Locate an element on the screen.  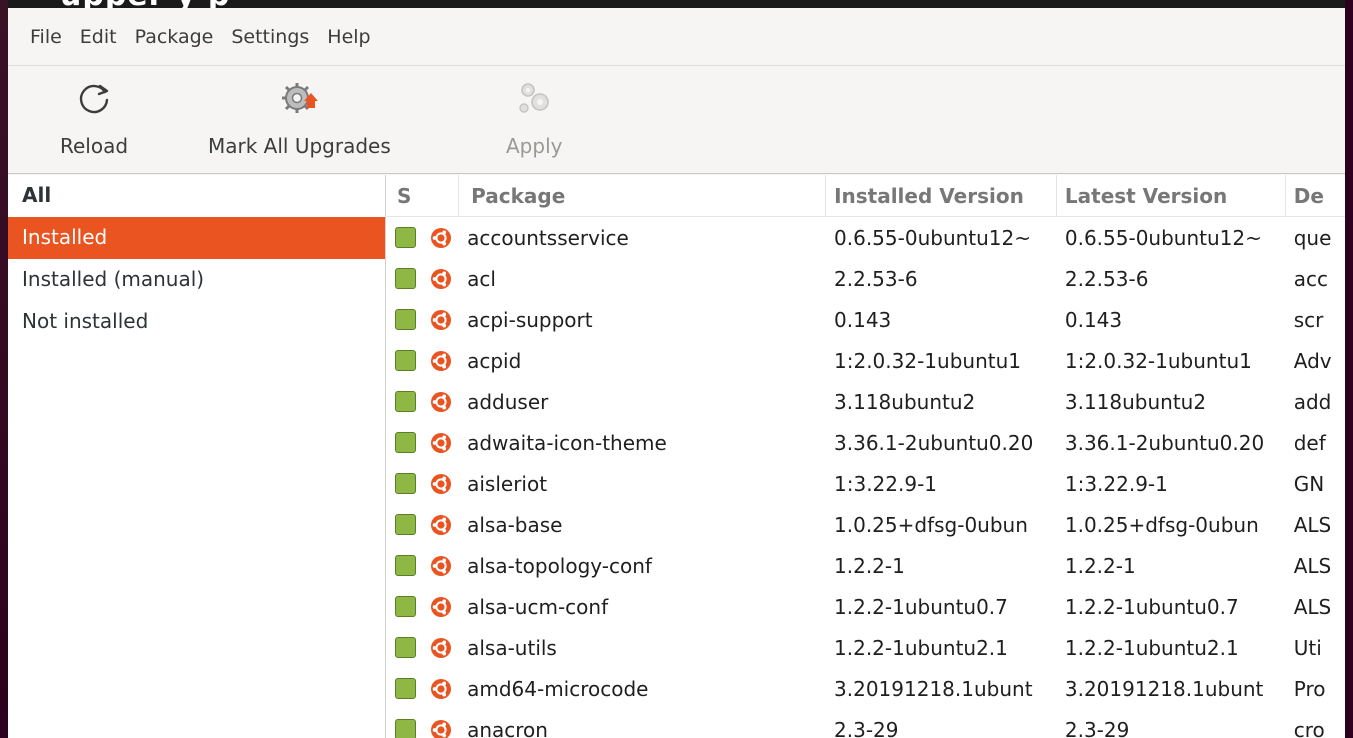
package-name: aisleriot is located at coordinates (507, 483).